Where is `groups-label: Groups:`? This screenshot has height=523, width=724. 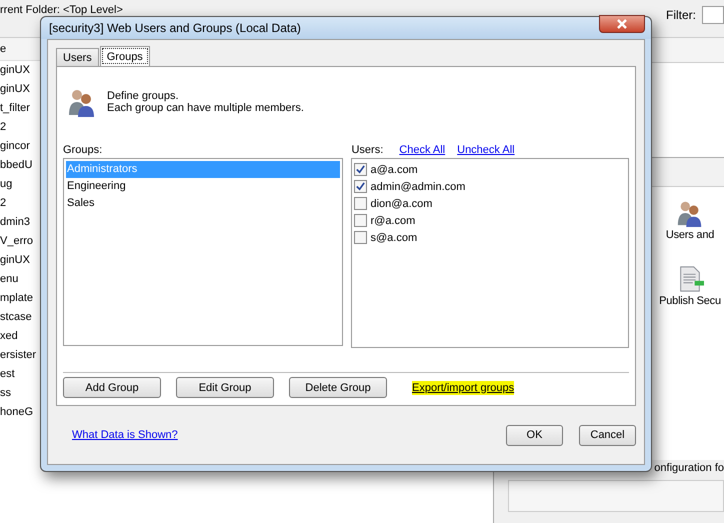
groups-label: Groups: is located at coordinates (83, 150).